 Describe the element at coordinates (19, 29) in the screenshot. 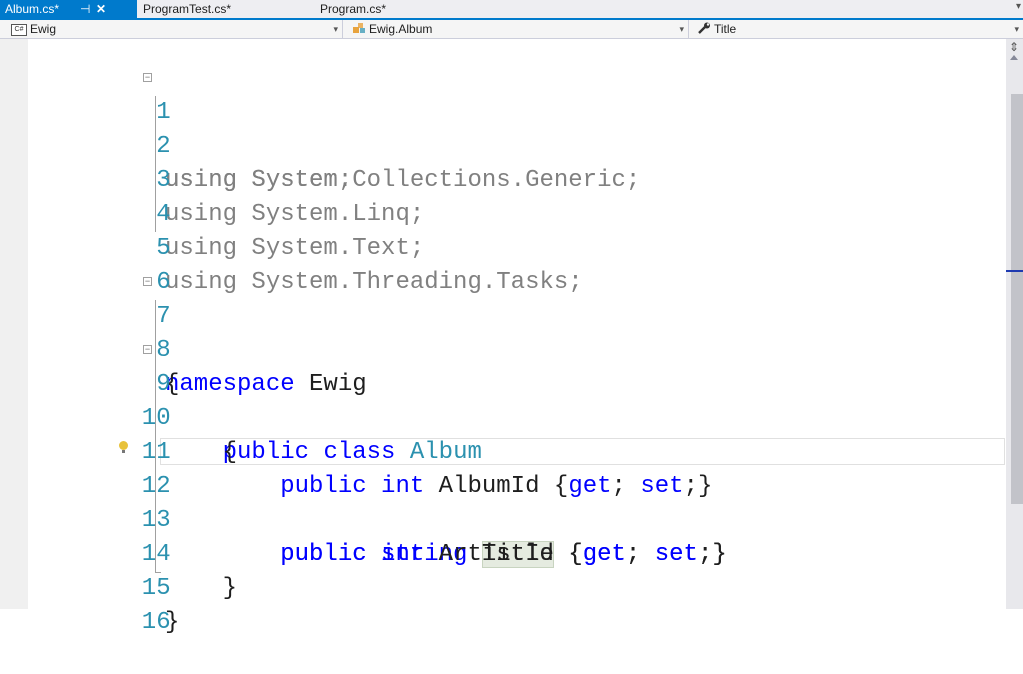

I see `csharp-project-icon: C#` at that location.